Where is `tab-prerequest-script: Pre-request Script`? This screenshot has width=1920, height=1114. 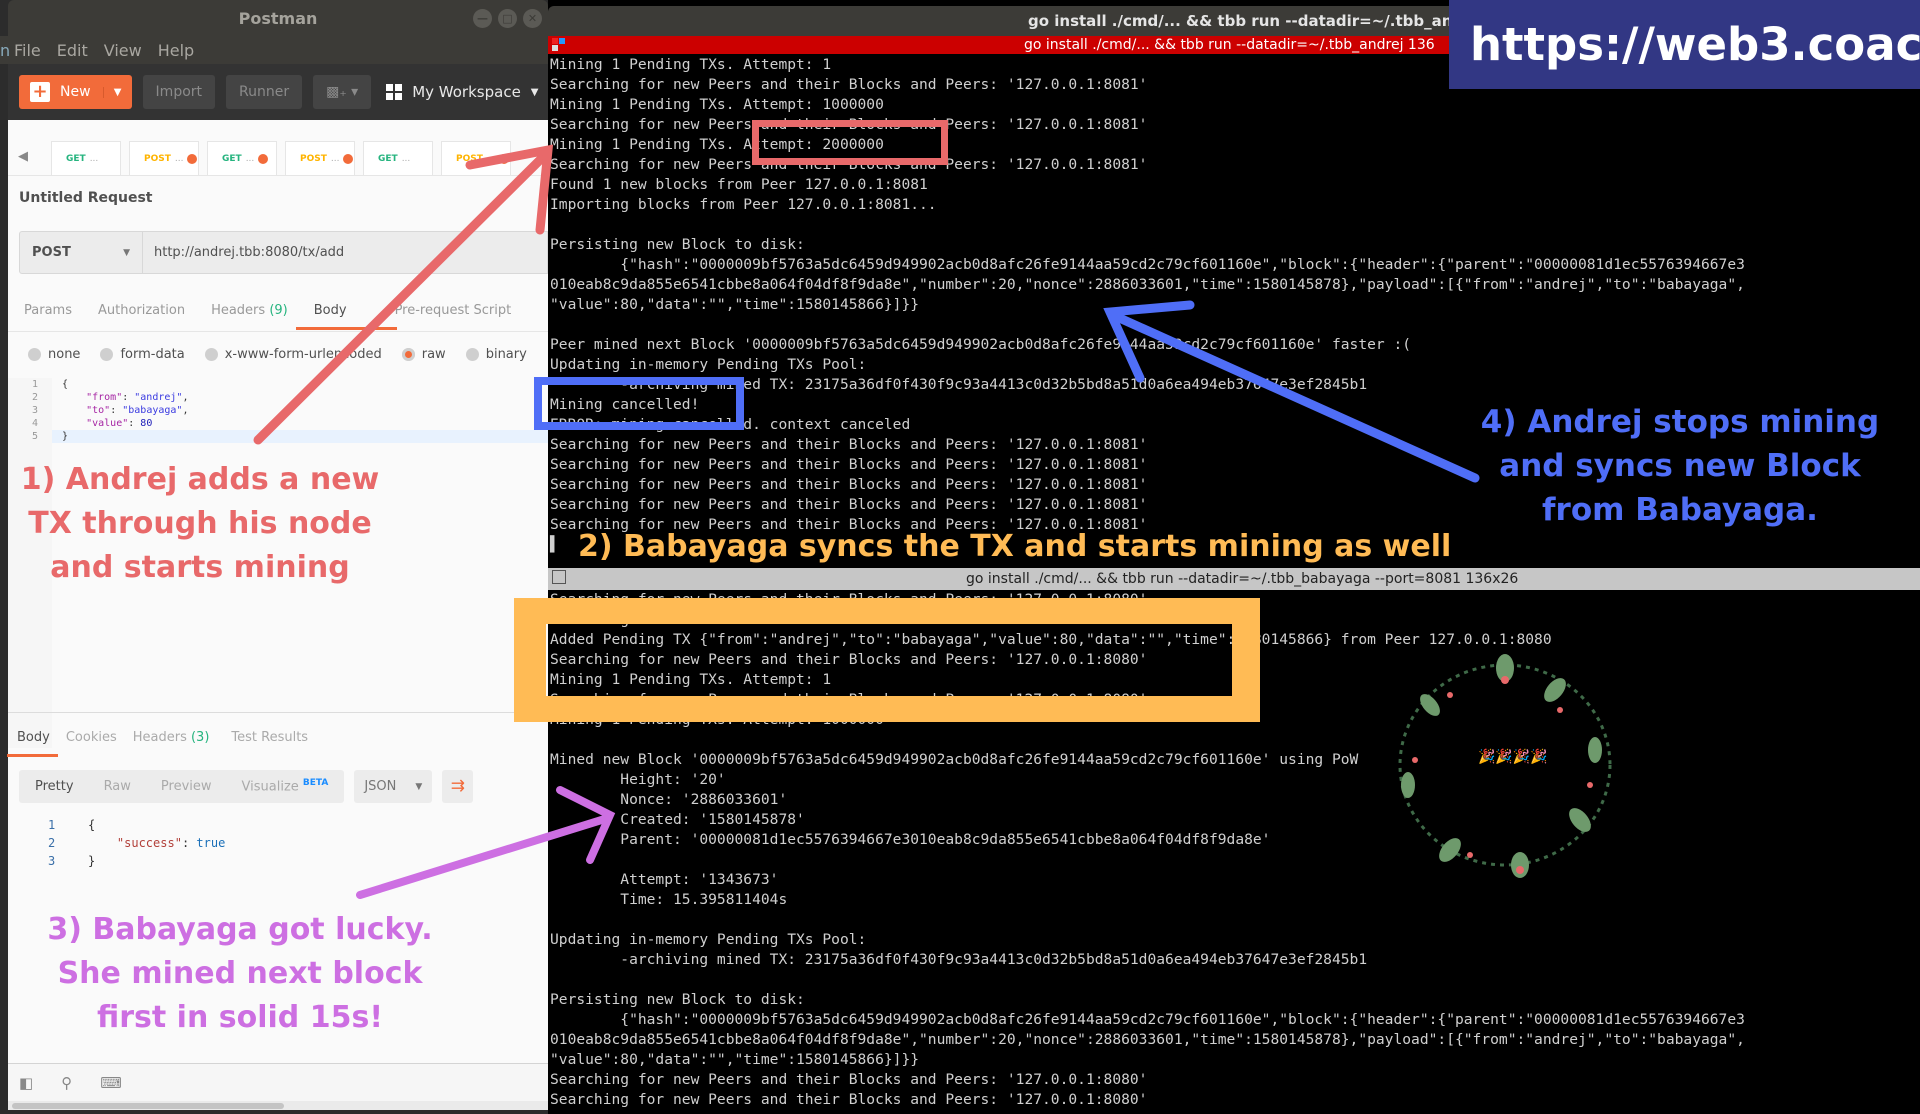
tab-prerequest-script: Pre-request Script is located at coordinates (453, 310).